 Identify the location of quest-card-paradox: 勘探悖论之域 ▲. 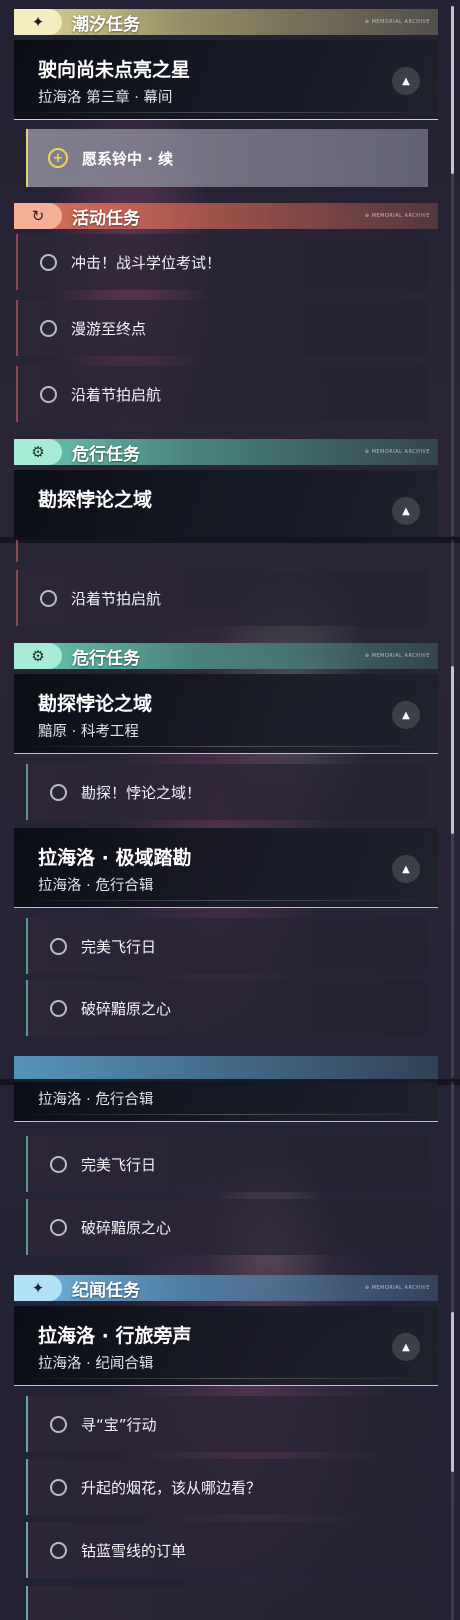
(226, 505).